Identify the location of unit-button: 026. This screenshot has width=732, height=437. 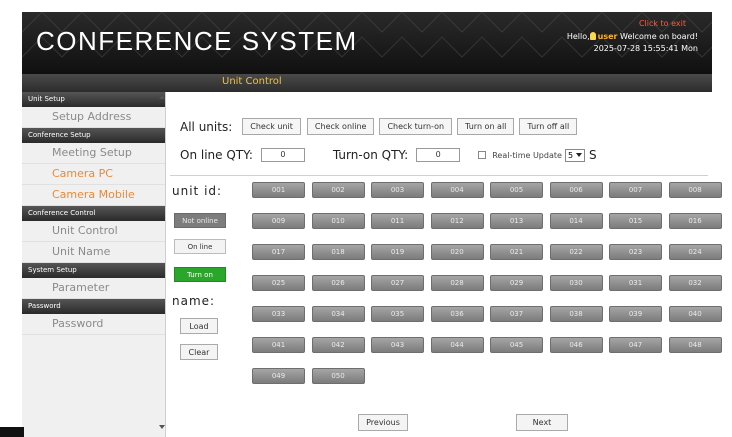
(338, 283).